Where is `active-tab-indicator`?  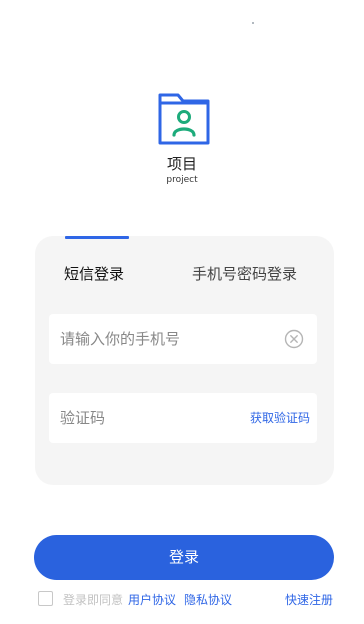 active-tab-indicator is located at coordinates (97, 237).